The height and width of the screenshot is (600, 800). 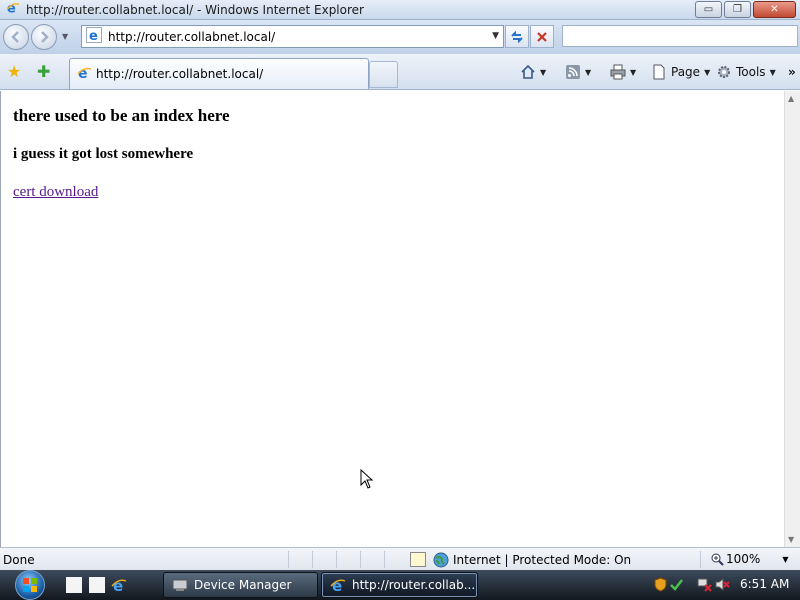 I want to click on printer-icon, so click(x=618, y=72).